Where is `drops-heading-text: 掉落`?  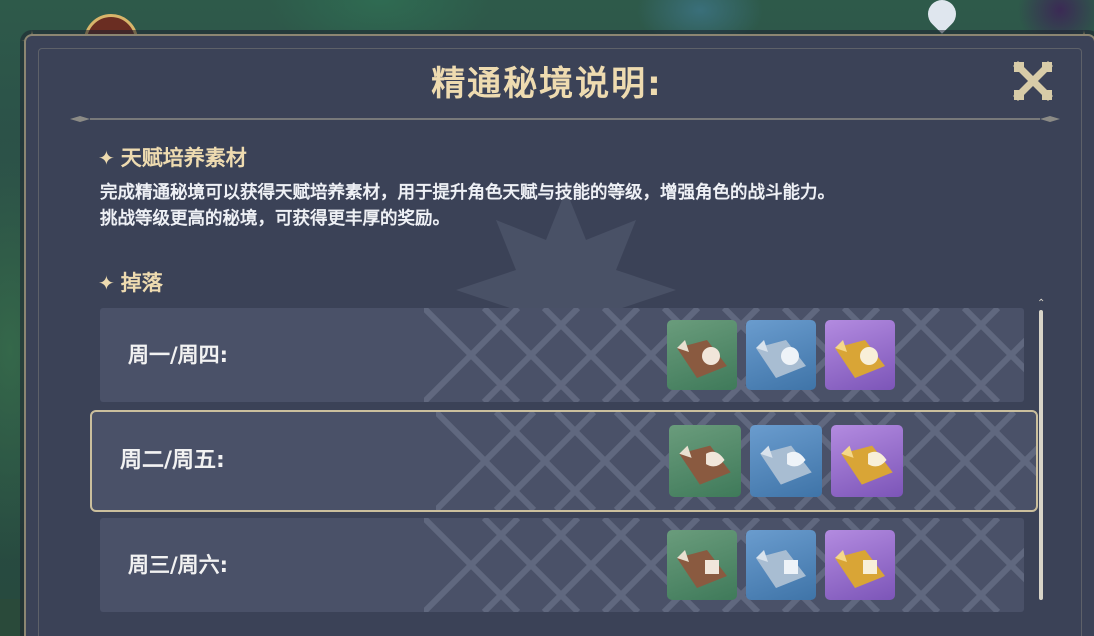 drops-heading-text: 掉落 is located at coordinates (141, 283).